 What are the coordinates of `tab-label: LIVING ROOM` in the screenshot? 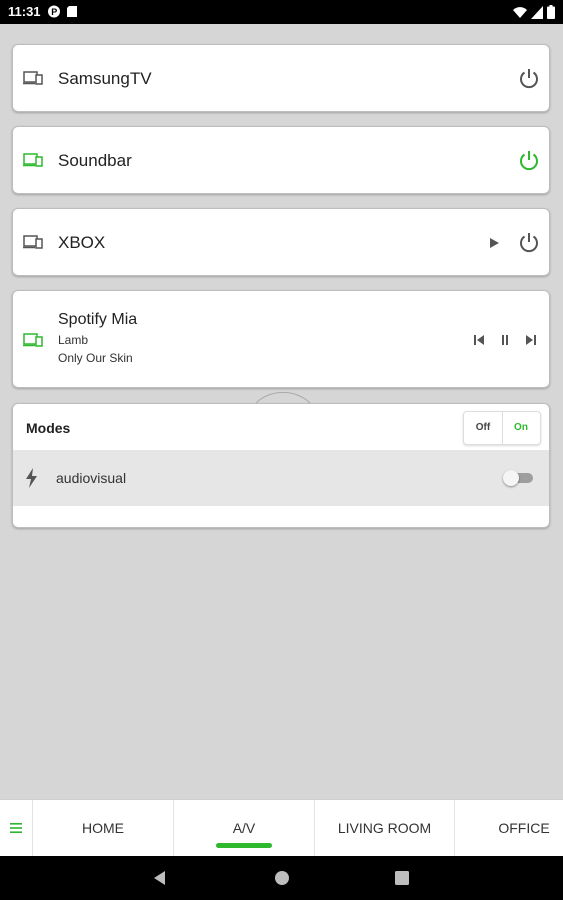 It's located at (384, 828).